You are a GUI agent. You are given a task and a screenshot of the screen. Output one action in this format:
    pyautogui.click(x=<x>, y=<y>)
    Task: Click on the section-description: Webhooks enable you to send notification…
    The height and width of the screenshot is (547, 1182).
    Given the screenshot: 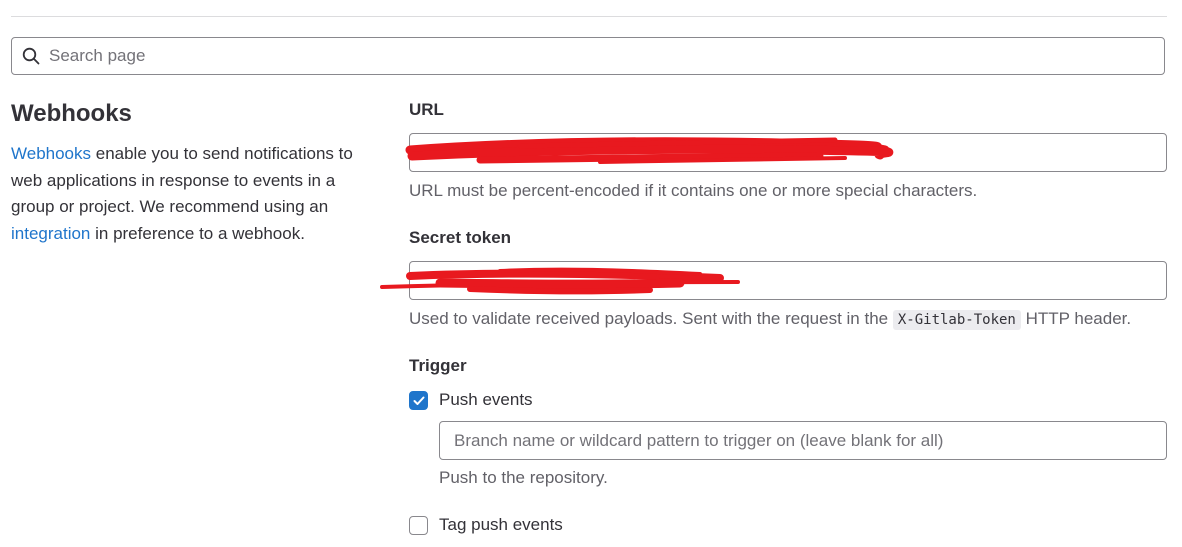 What is the action you would take?
    pyautogui.click(x=196, y=194)
    